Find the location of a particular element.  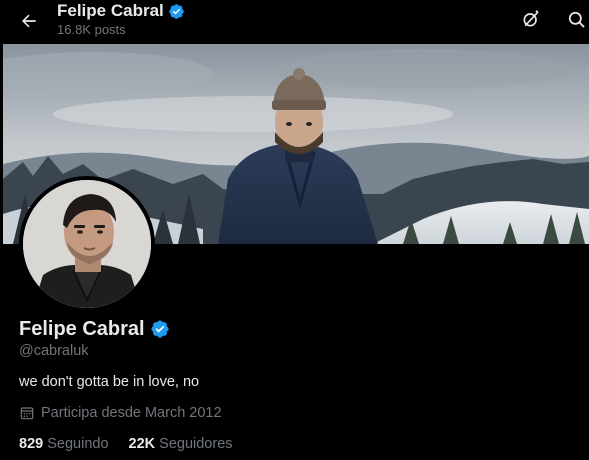

followers-link: 22K Seguidores is located at coordinates (181, 444).